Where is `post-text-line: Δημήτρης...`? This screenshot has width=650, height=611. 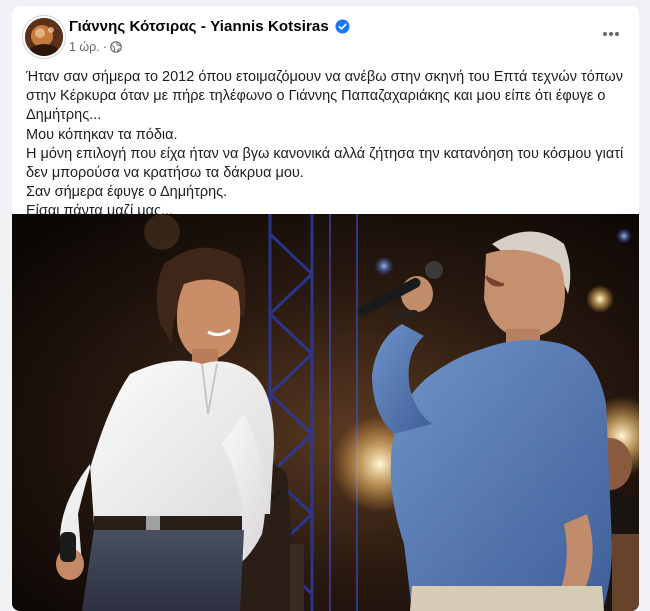 post-text-line: Δημήτρης... is located at coordinates (64, 115).